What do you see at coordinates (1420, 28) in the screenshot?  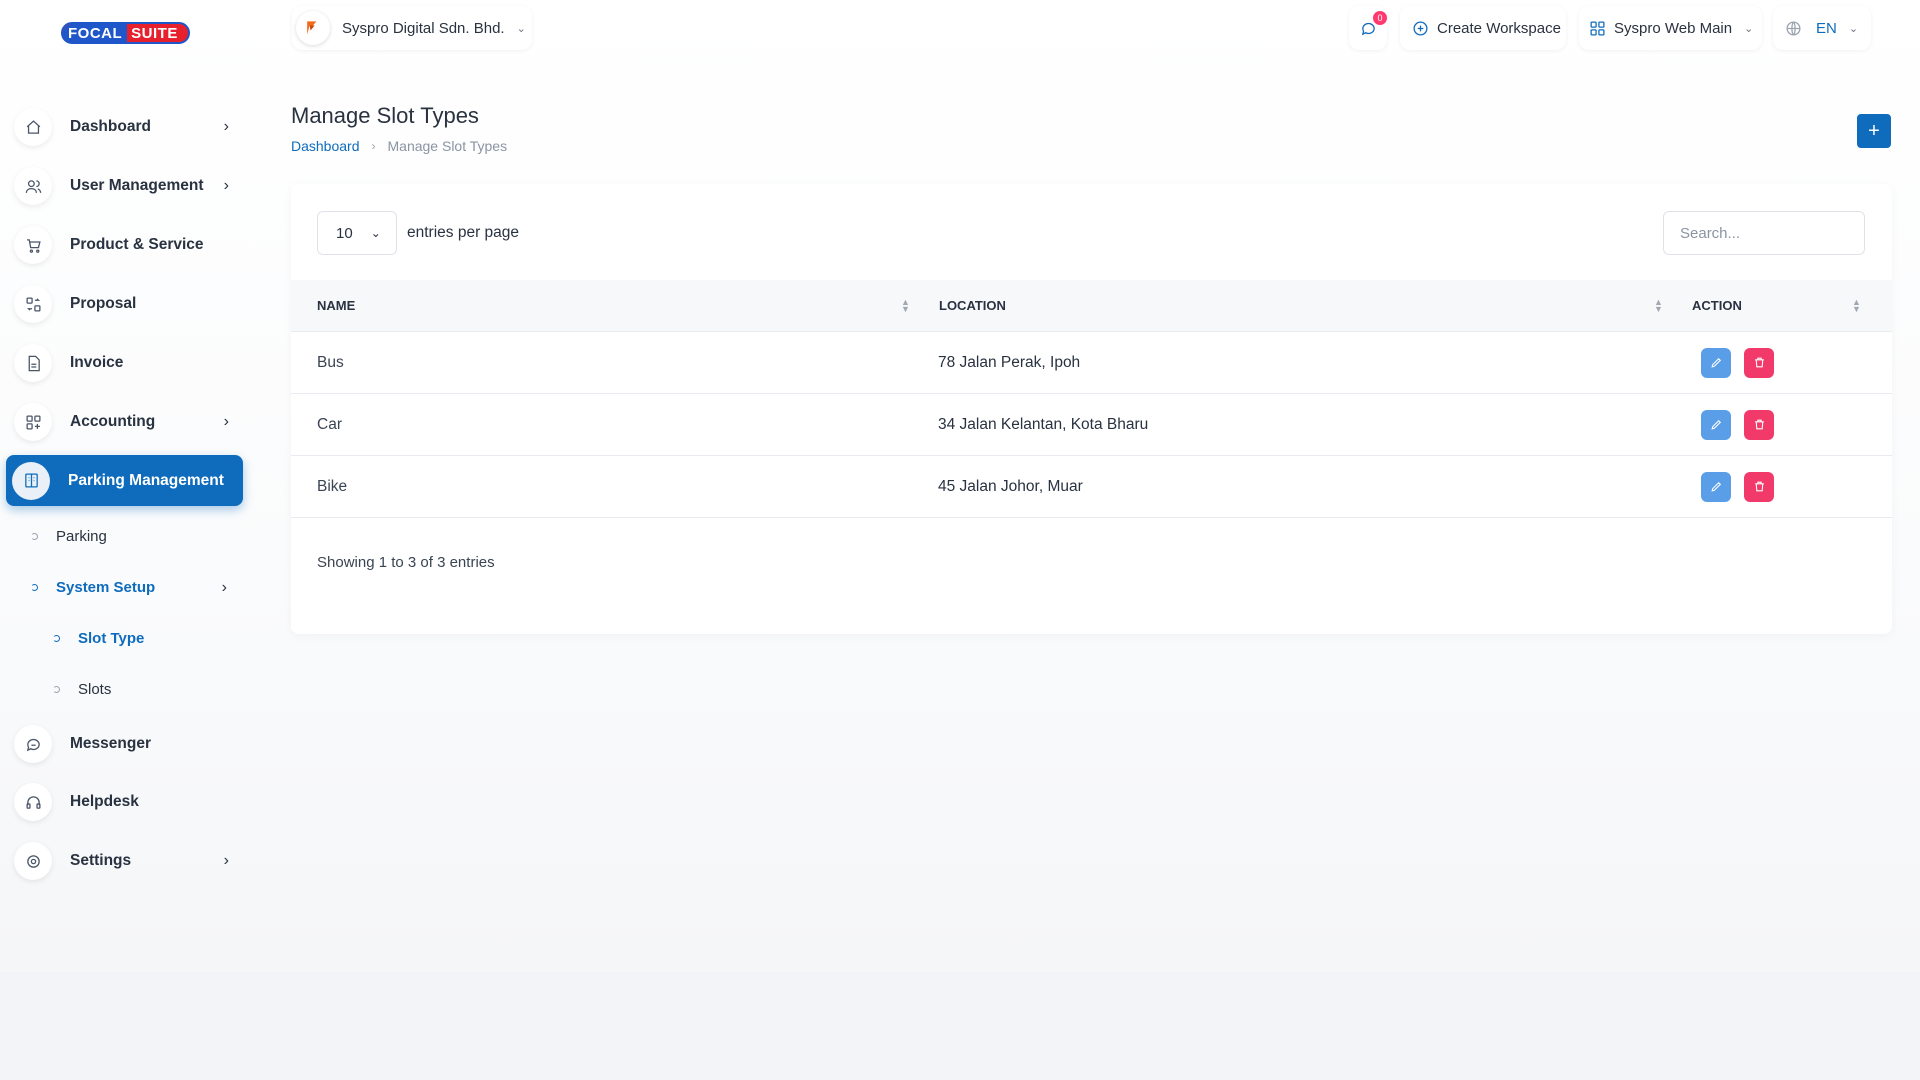 I see `plus-circle-icon` at bounding box center [1420, 28].